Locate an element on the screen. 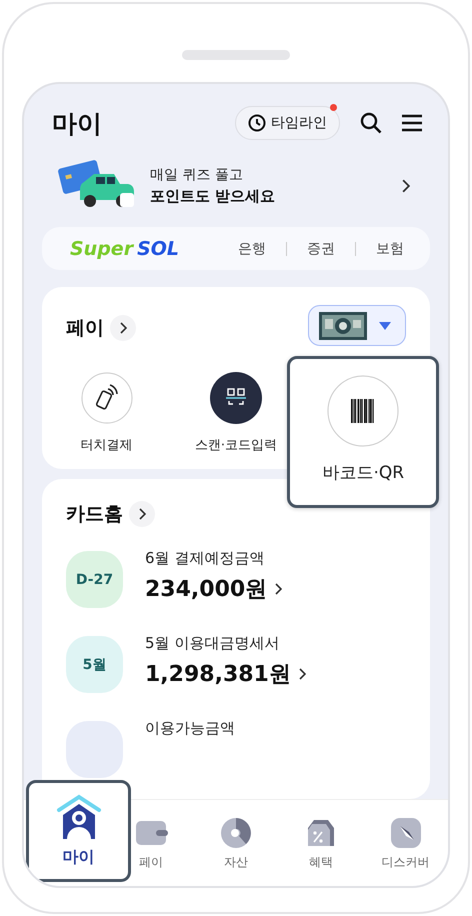 This screenshot has width=472, height=916. pay-action-button: 스캔·코드입력 is located at coordinates (236, 417).